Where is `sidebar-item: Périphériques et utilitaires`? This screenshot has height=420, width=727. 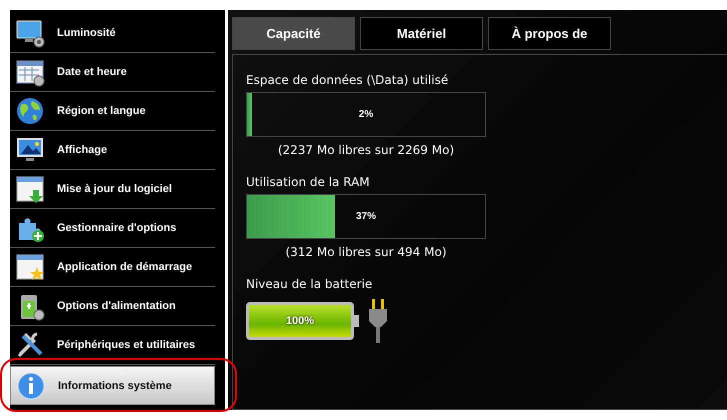 sidebar-item: Périphériques et utilitaires is located at coordinates (112, 345).